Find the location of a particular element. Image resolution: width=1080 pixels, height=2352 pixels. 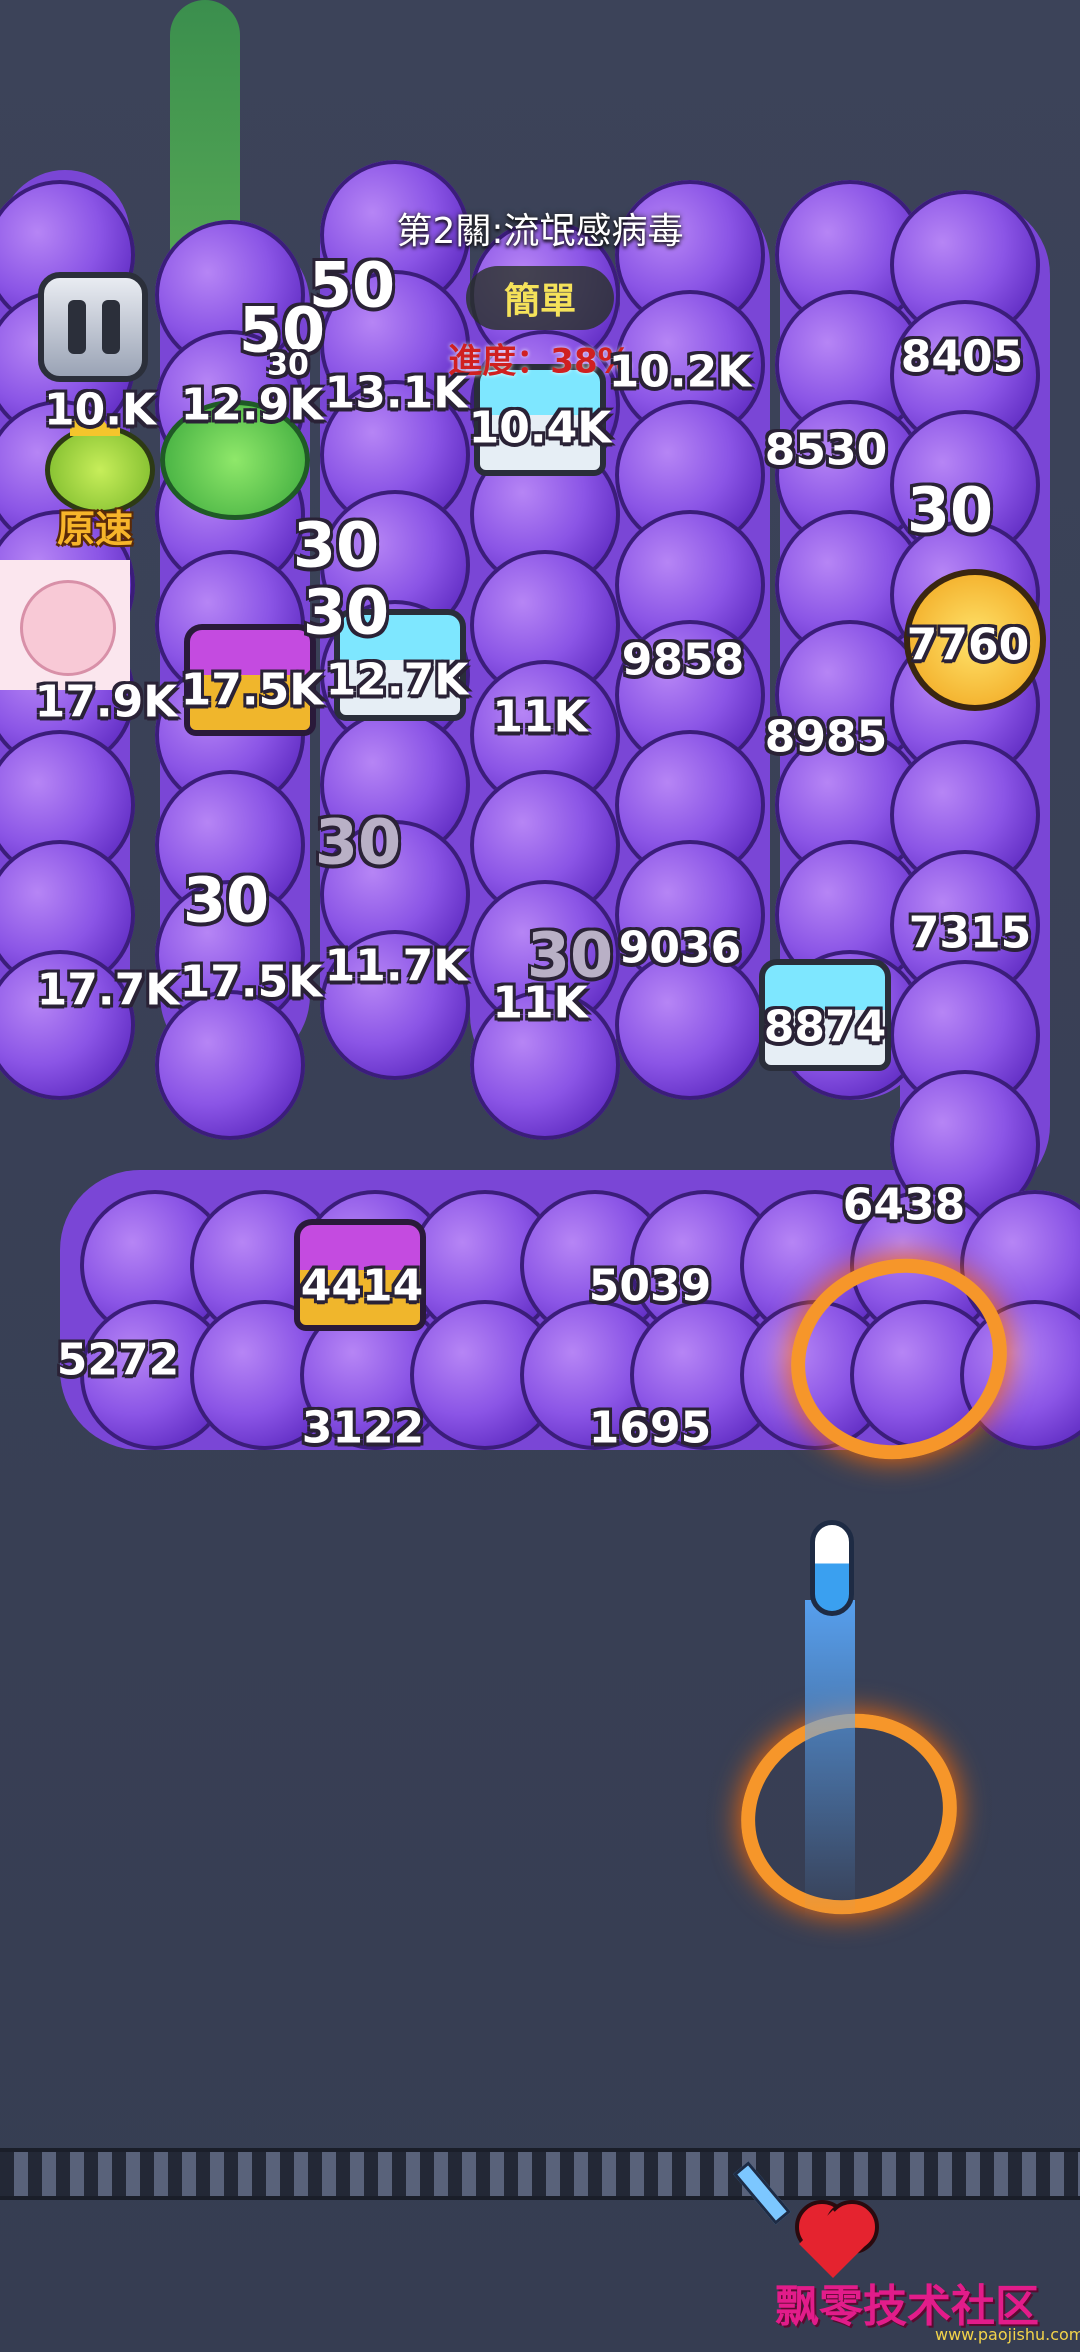

hp-number: 17.9K is located at coordinates (106, 702).